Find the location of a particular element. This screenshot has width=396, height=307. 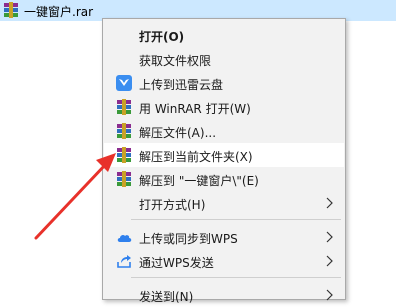

xunlei-cloud-icon is located at coordinates (124, 83).